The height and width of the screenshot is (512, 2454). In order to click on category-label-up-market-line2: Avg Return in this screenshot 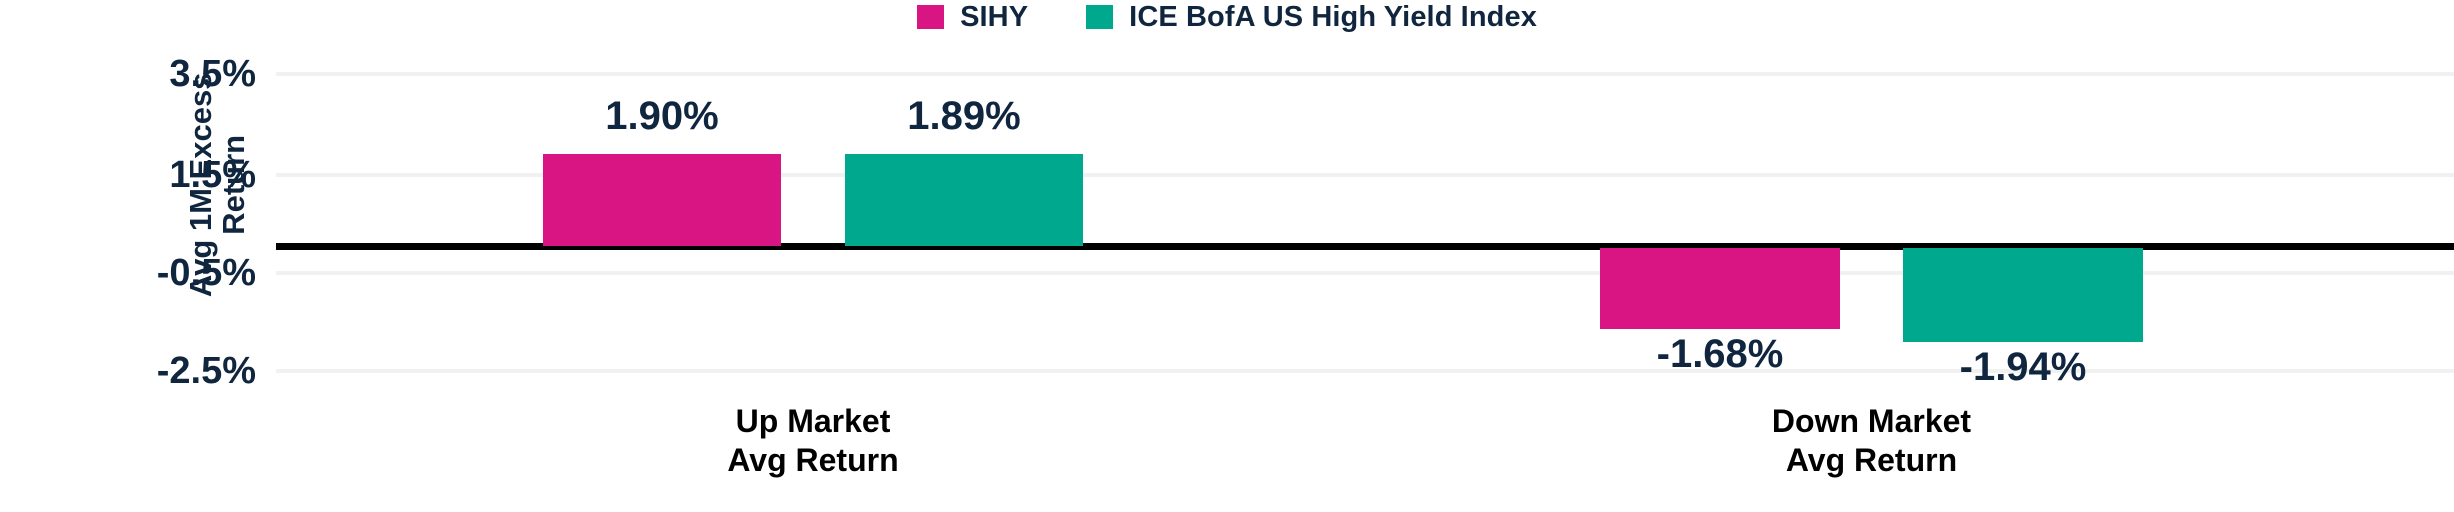, I will do `click(813, 460)`.